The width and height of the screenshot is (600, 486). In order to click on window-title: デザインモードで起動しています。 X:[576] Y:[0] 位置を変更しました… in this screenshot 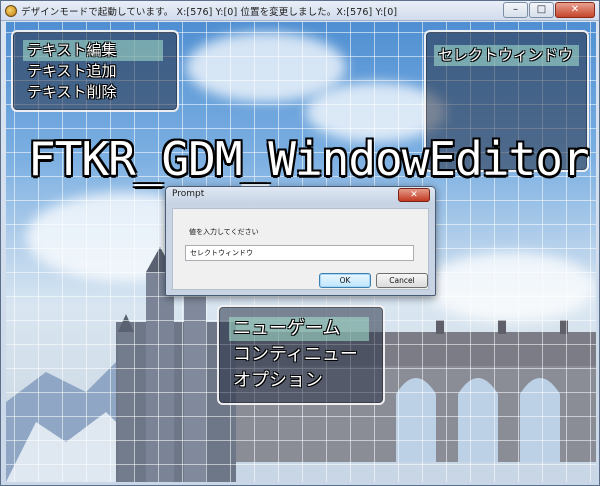, I will do `click(209, 12)`.